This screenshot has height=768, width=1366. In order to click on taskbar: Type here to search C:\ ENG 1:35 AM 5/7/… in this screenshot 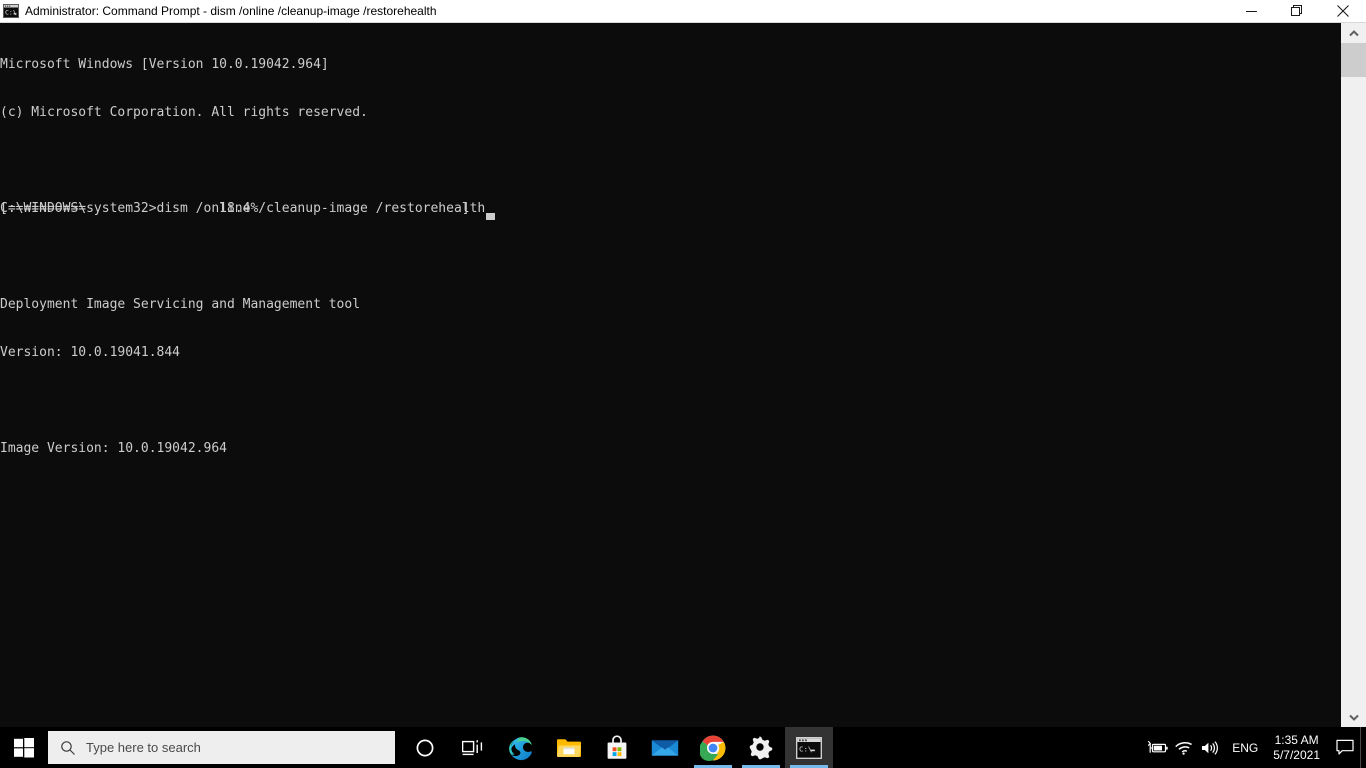, I will do `click(683, 747)`.